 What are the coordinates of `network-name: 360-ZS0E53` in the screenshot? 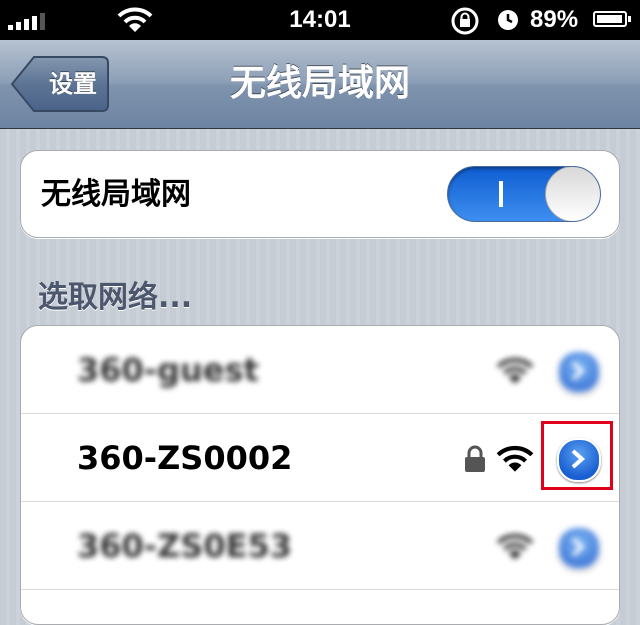 It's located at (184, 546).